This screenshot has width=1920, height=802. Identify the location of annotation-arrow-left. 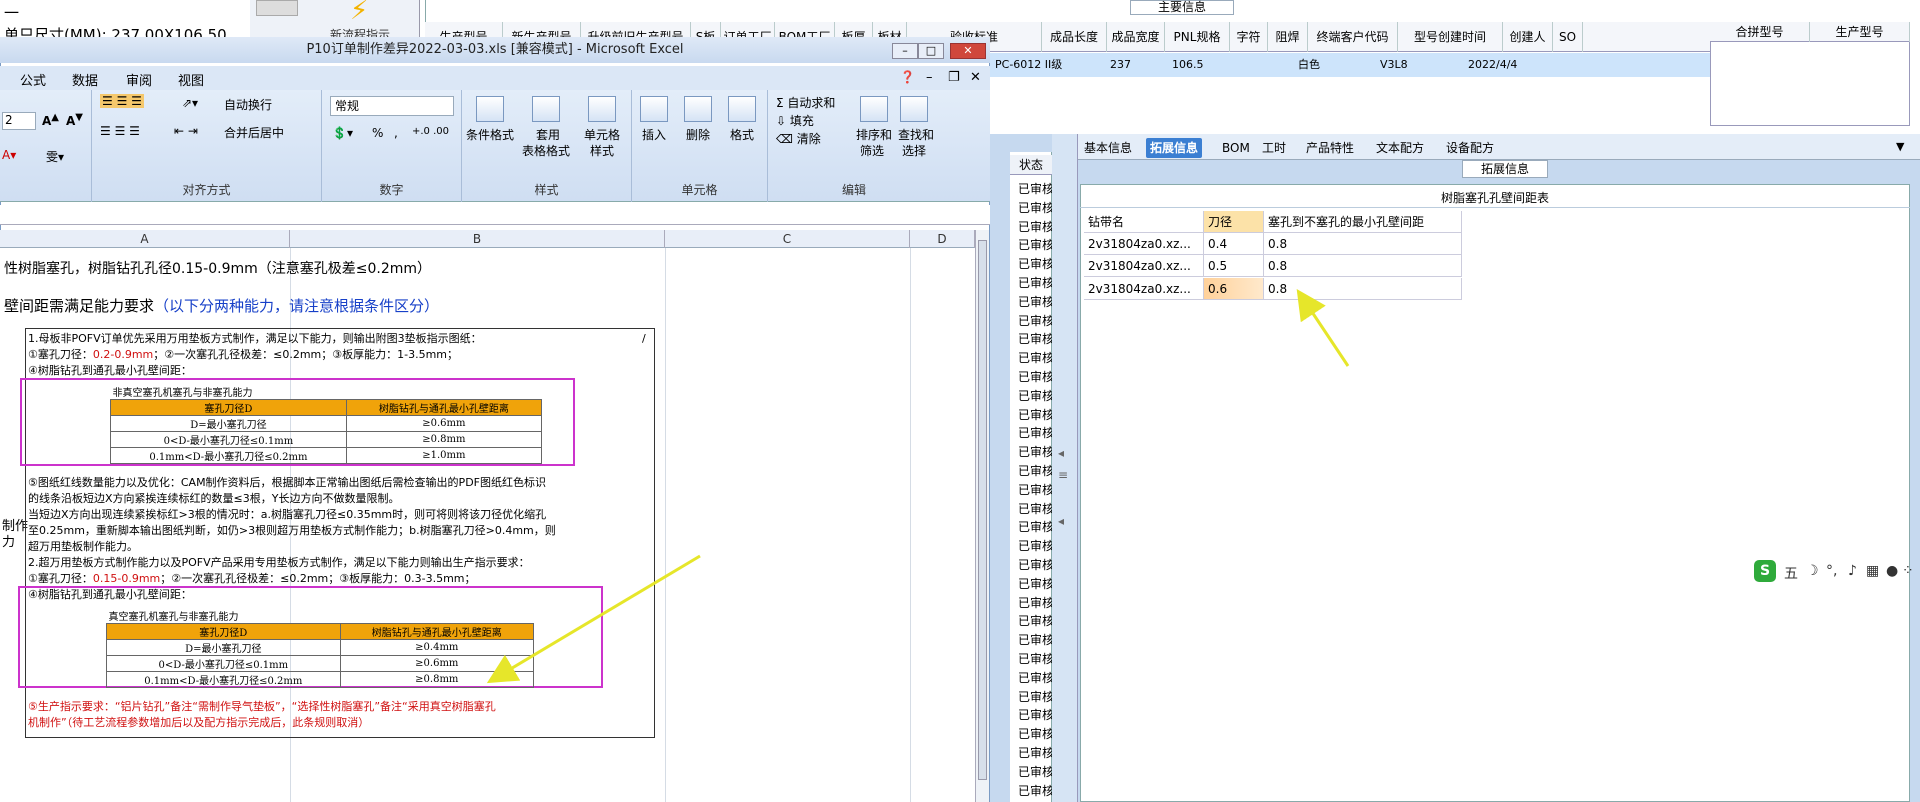
(593, 619).